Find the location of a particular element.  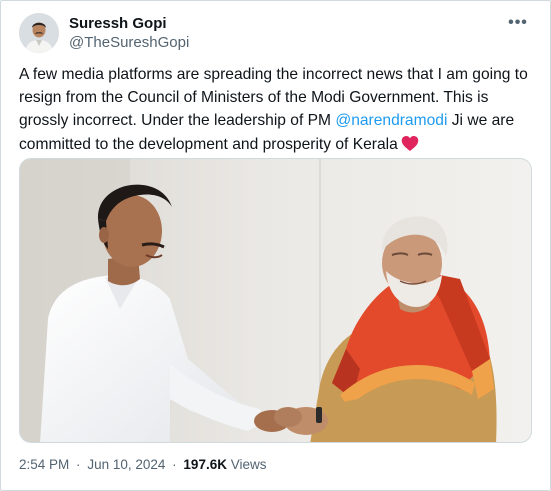

views-label: Views is located at coordinates (248, 464).